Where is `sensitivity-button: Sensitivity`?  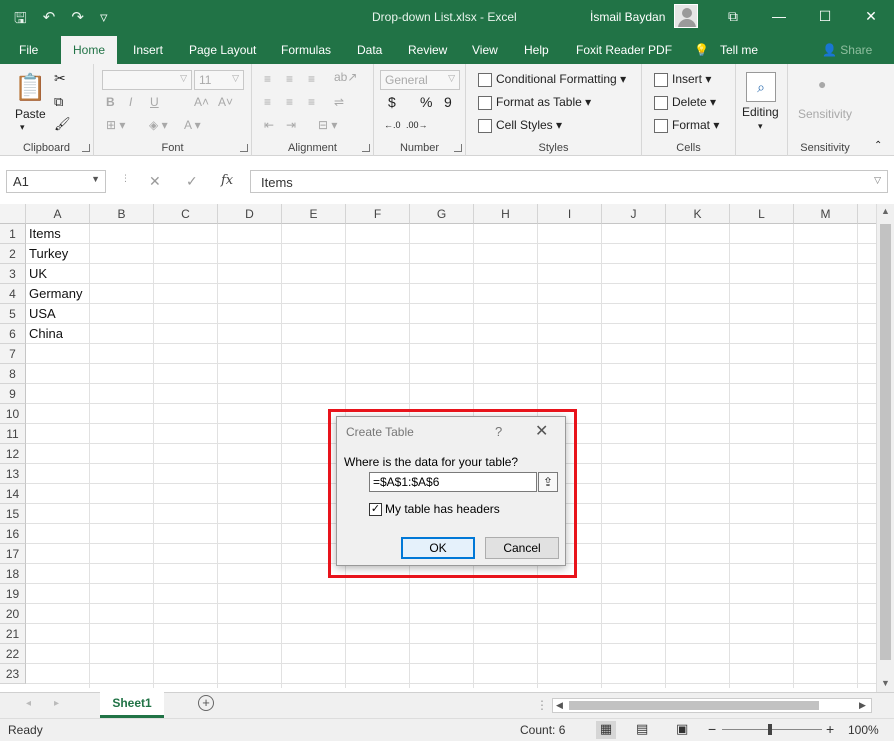 sensitivity-button: Sensitivity is located at coordinates (825, 114).